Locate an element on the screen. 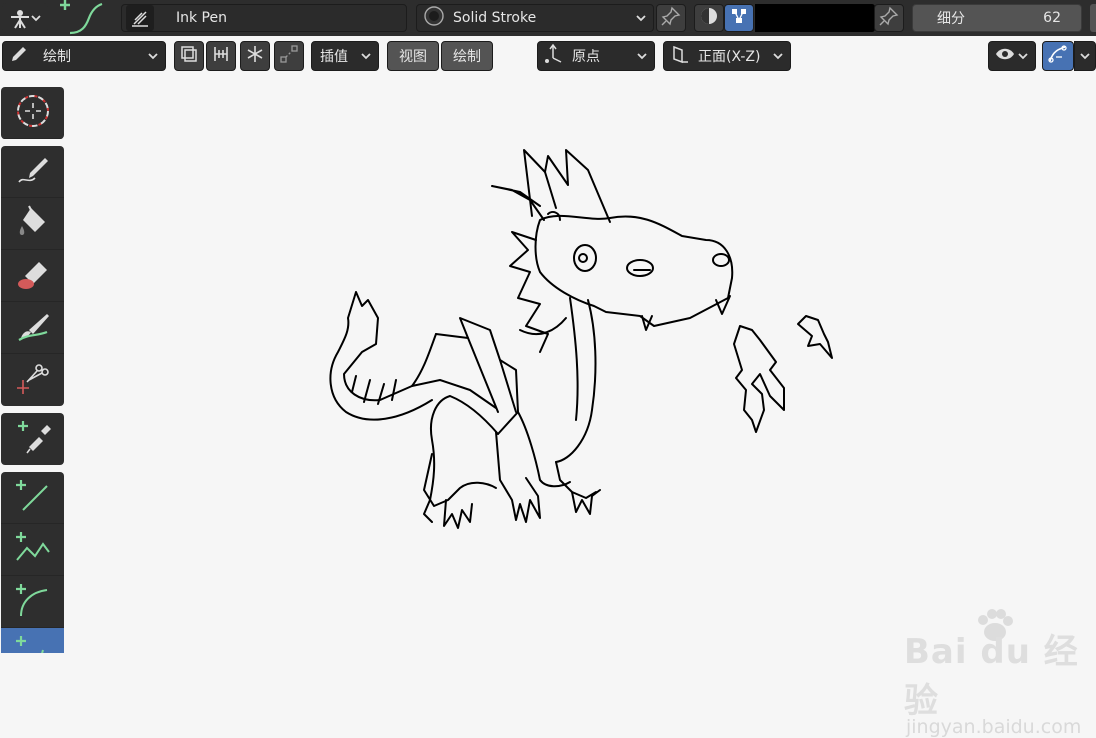 Image resolution: width=1096 pixels, height=738 pixels. view-menu: 视图 is located at coordinates (413, 56).